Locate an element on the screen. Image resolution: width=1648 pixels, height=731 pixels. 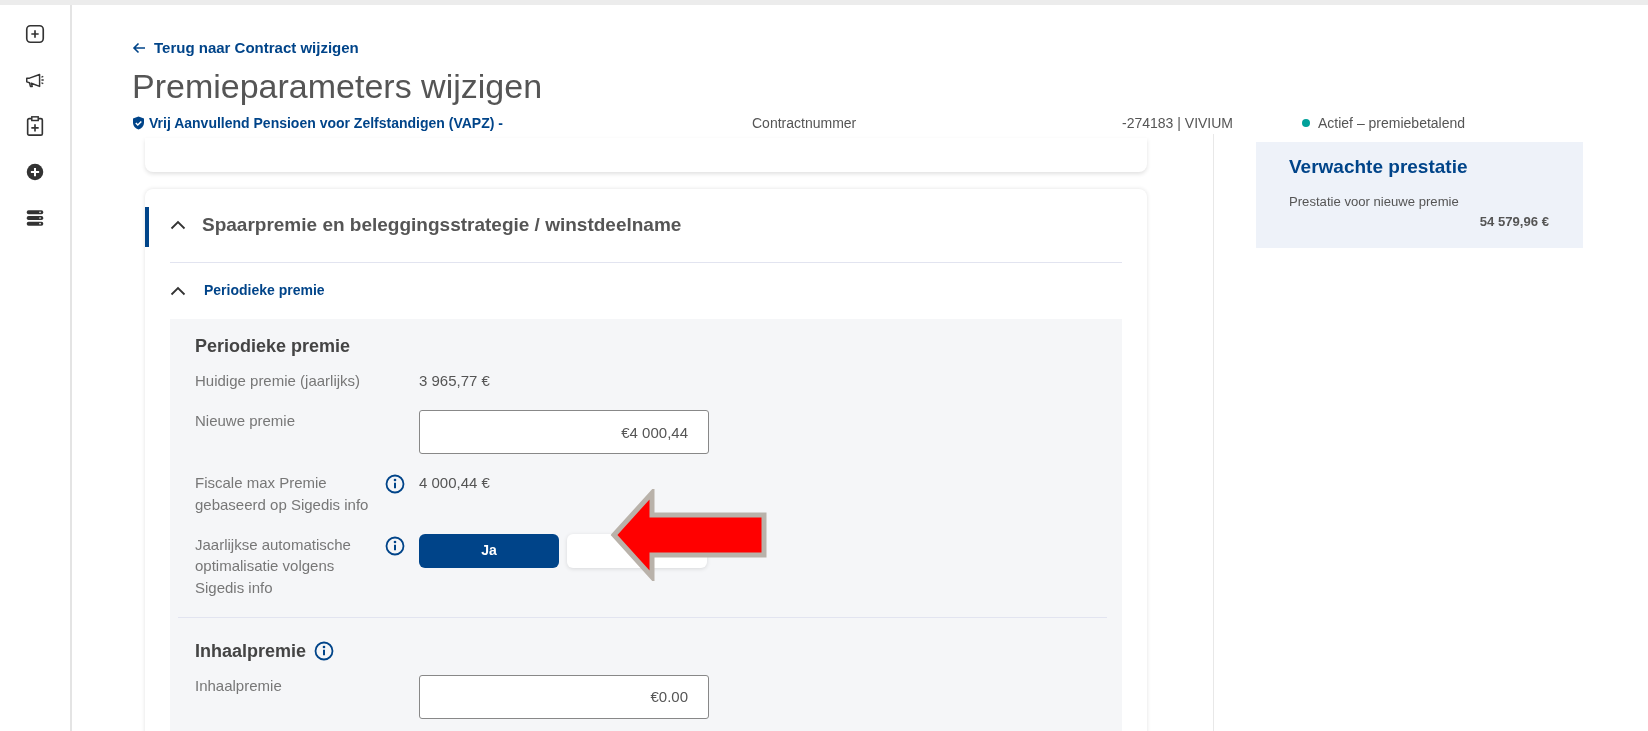
field-label: Fiscale max Premie gebaseerd op Sigedis info is located at coordinates (282, 494).